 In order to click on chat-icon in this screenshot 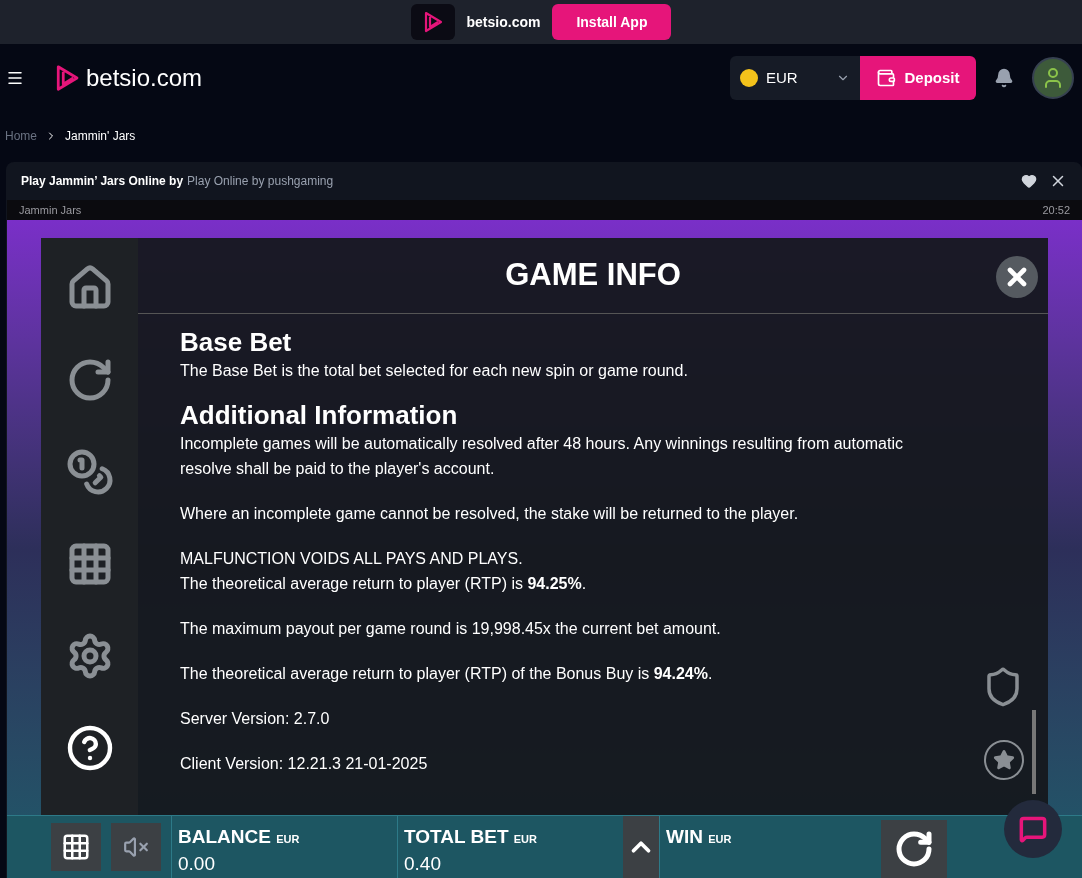, I will do `click(1033, 829)`.